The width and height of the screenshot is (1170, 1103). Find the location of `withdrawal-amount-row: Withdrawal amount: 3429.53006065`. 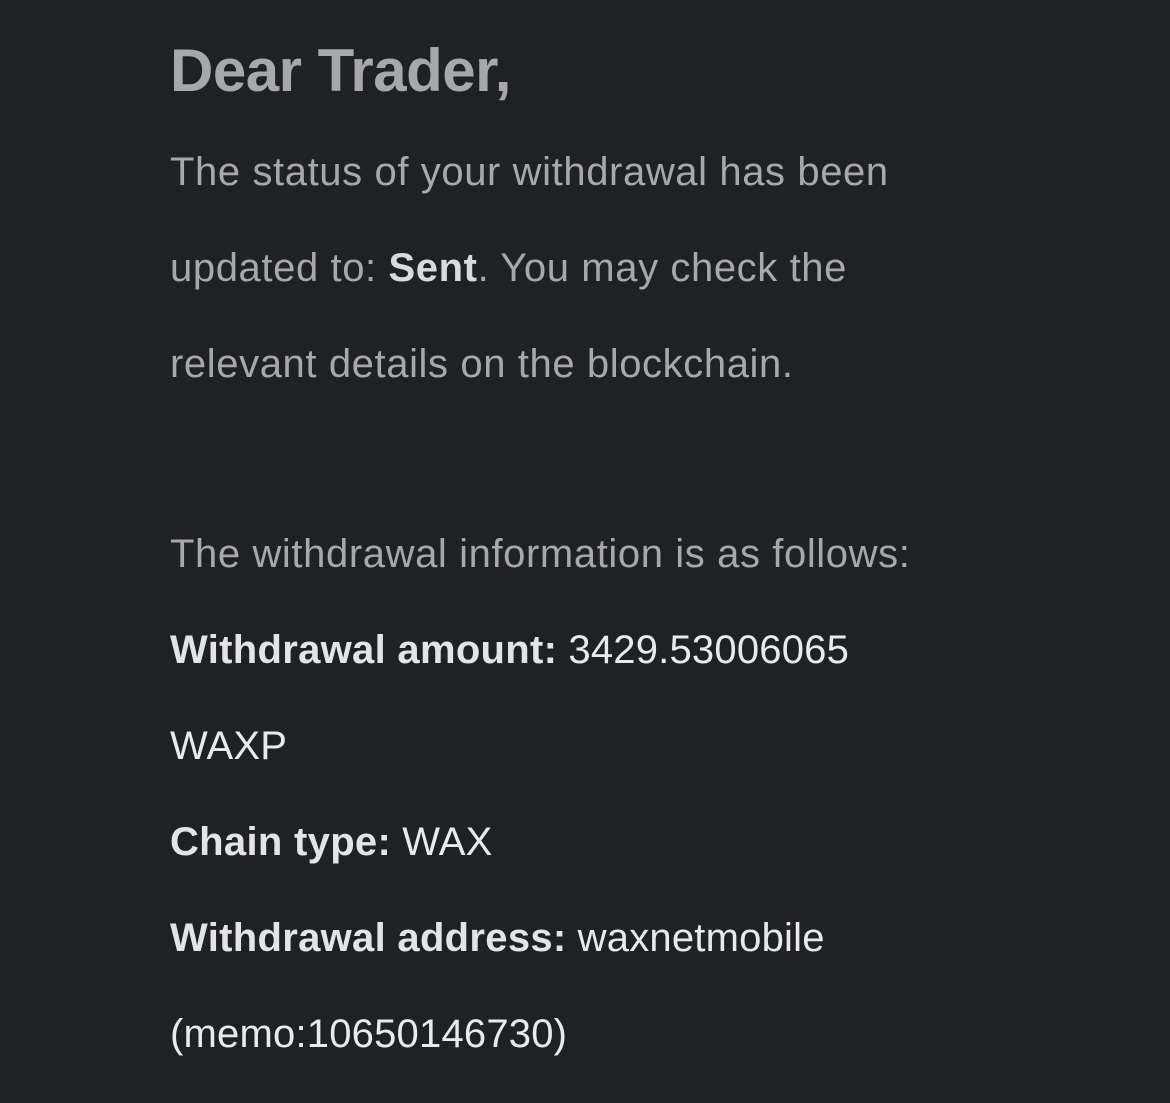

withdrawal-amount-row: Withdrawal amount: 3429.53006065 is located at coordinates (509, 650).